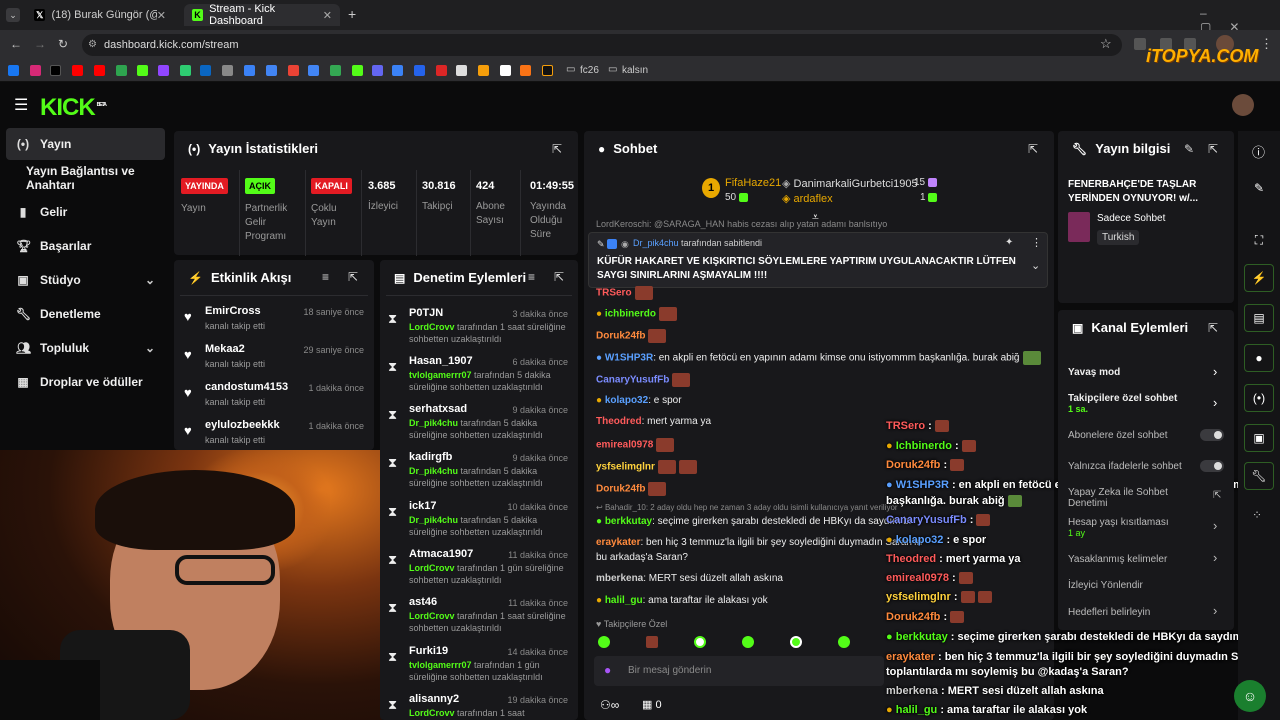 This screenshot has height=720, width=1280. I want to click on moderated-user: alisanny2, so click(434, 699).